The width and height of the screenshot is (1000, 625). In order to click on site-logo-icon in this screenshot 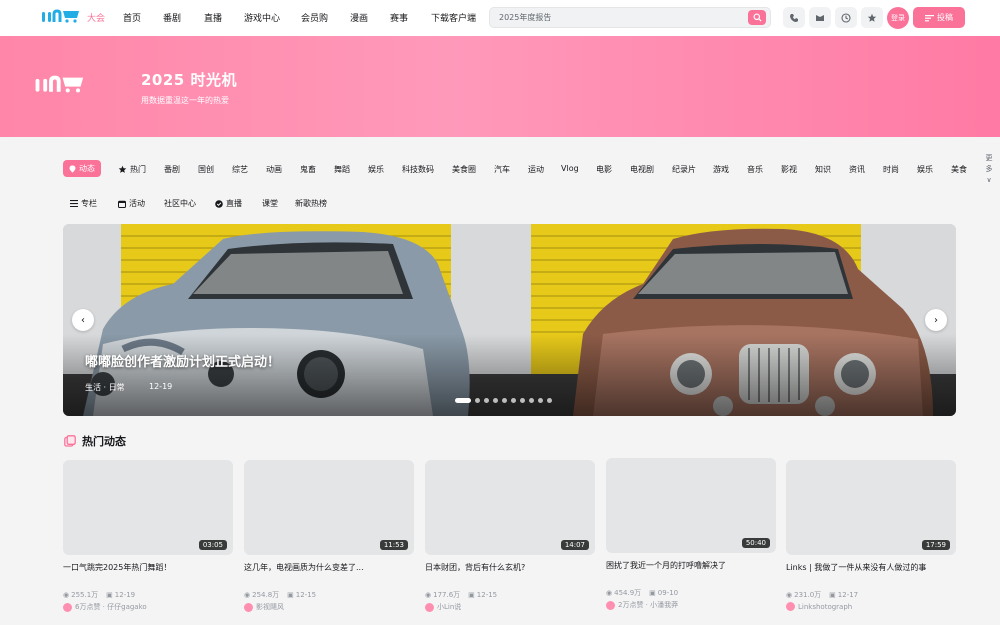, I will do `click(61, 16)`.